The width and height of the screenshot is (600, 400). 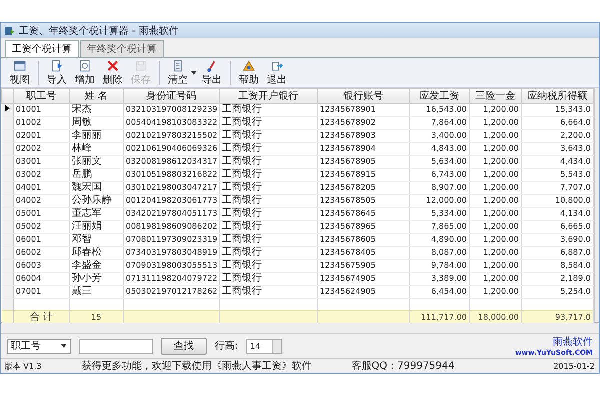 I want to click on table-cell: 2,189.0, so click(x=558, y=279).